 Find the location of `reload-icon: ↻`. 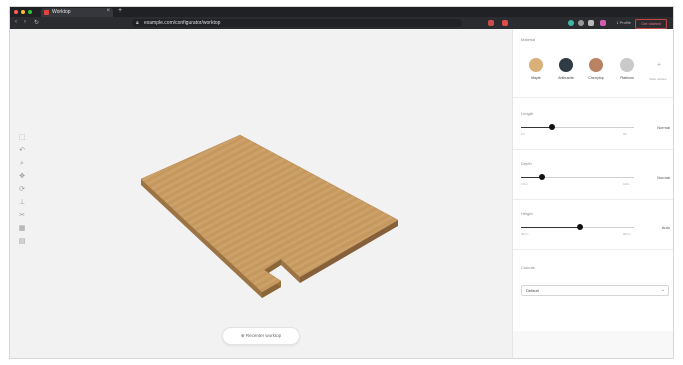

reload-icon: ↻ is located at coordinates (36, 22).